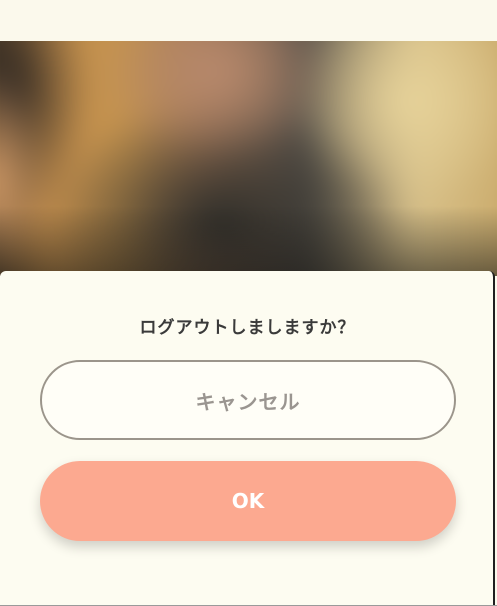 This screenshot has width=497, height=606. I want to click on cancel-button: キャンセル, so click(248, 400).